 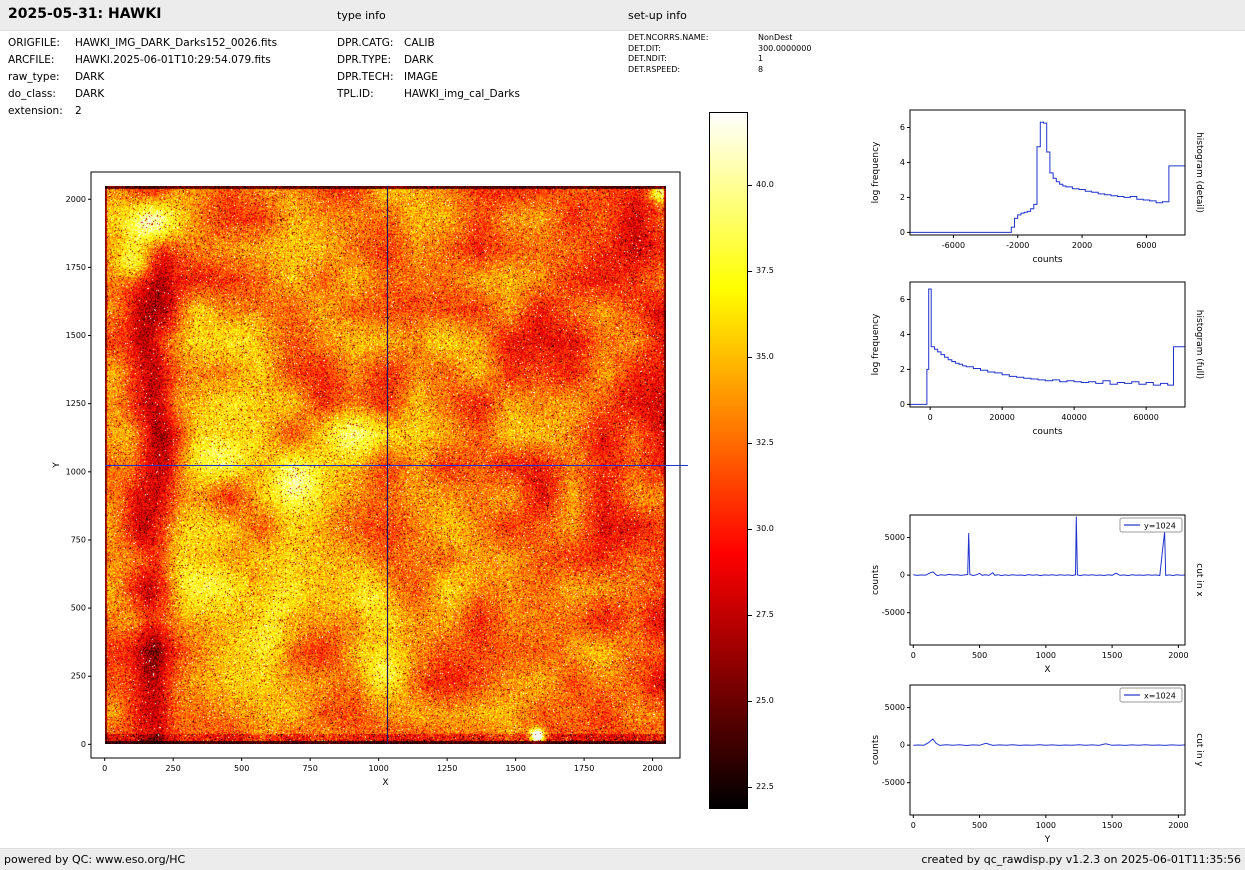 I want to click on colorbar-tick-label: 30.0, so click(x=765, y=529).